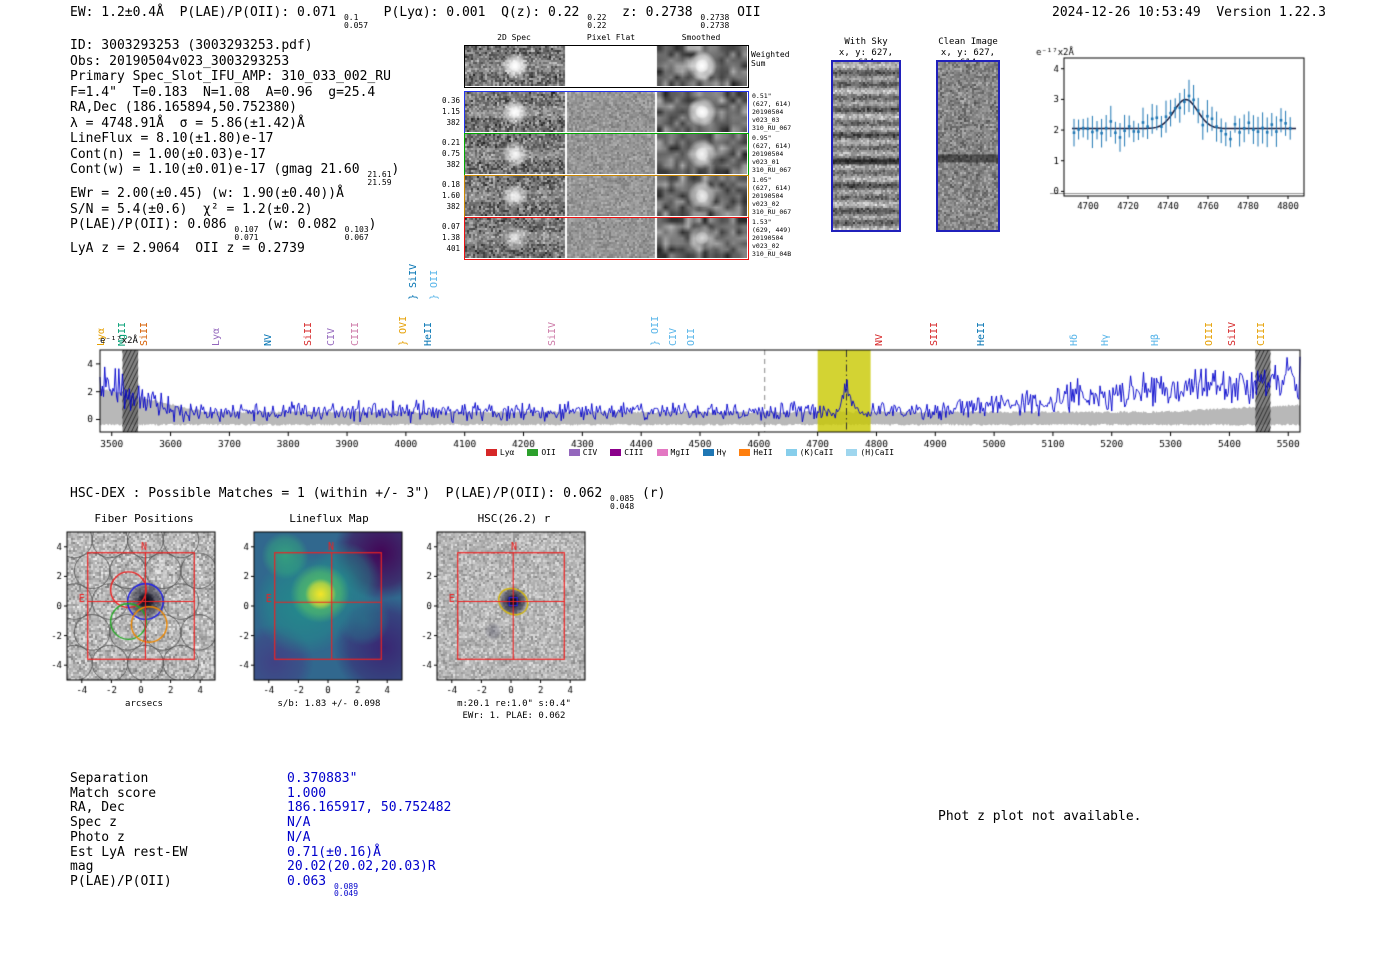 This screenshot has height=953, width=1400. Describe the element at coordinates (541, 452) in the screenshot. I see `legend-item: OII` at that location.